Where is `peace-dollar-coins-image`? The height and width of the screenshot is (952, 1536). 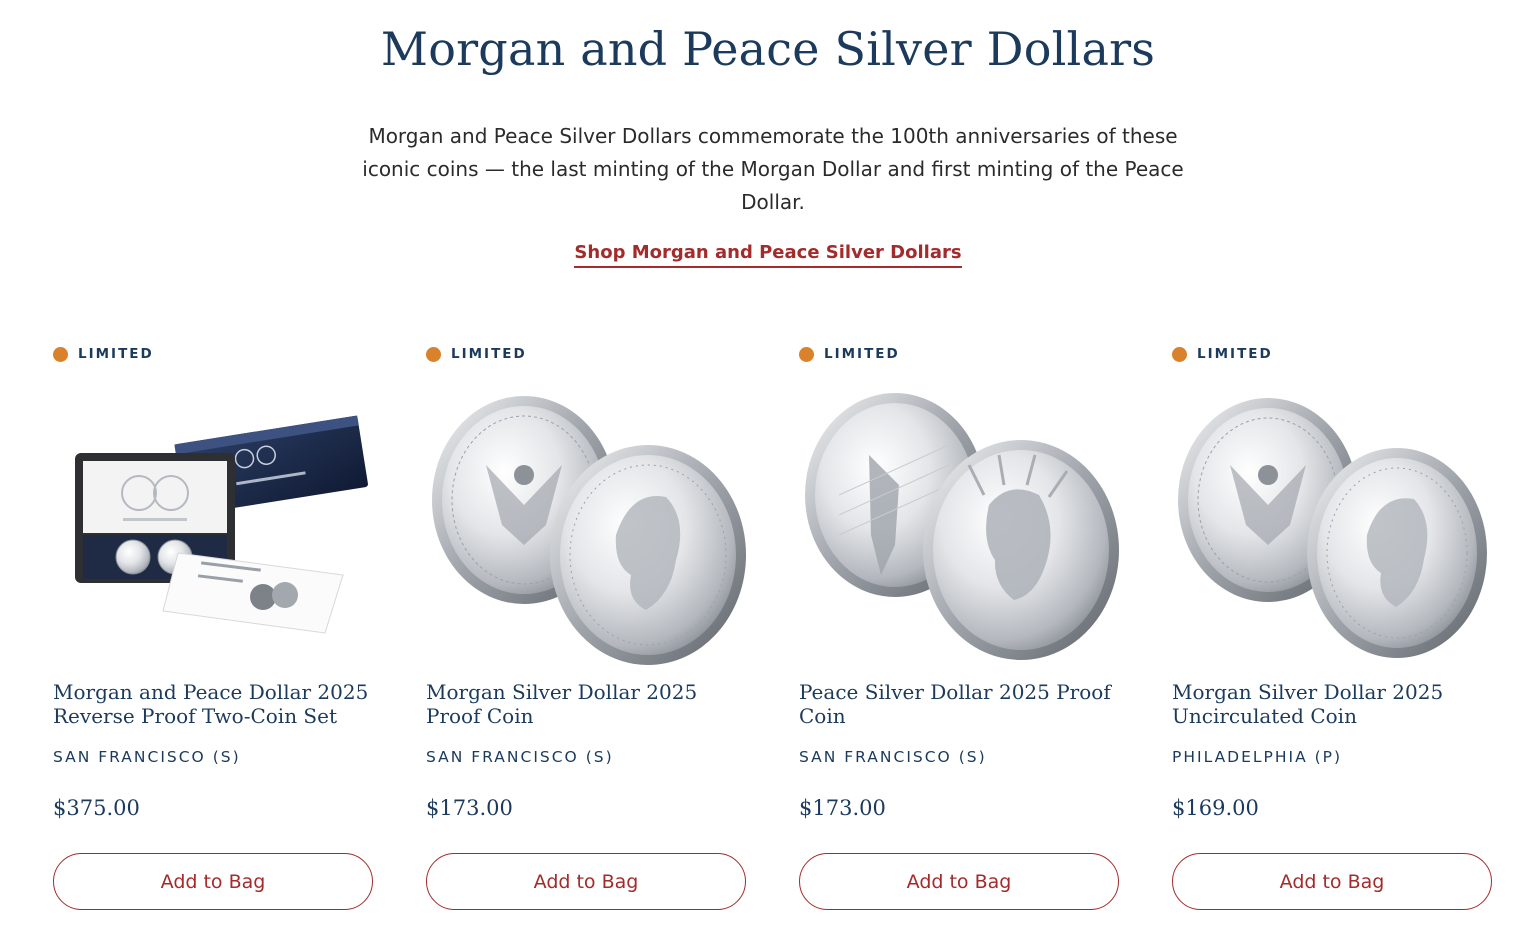
peace-dollar-coins-image is located at coordinates (960, 525).